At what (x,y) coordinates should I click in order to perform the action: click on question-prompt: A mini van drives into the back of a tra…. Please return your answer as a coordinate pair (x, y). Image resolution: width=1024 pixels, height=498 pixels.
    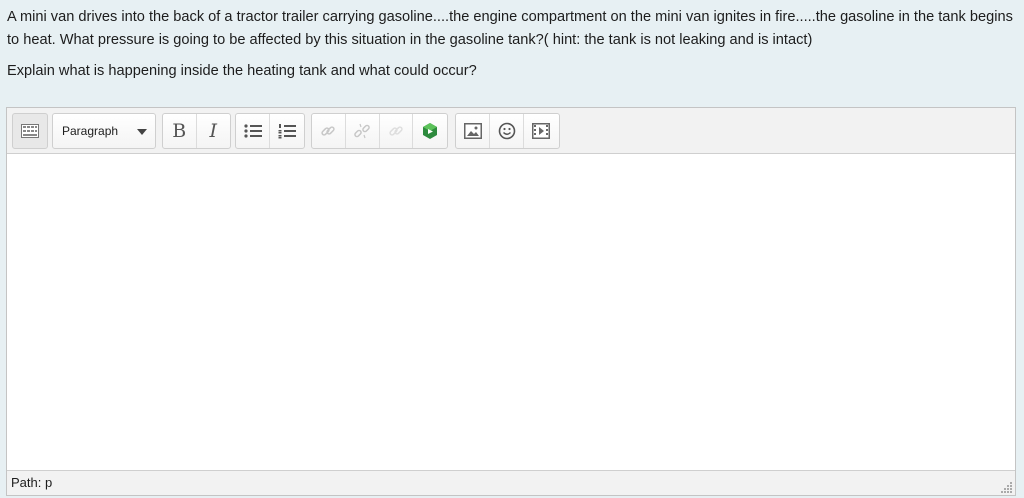
    Looking at the image, I should click on (510, 28).